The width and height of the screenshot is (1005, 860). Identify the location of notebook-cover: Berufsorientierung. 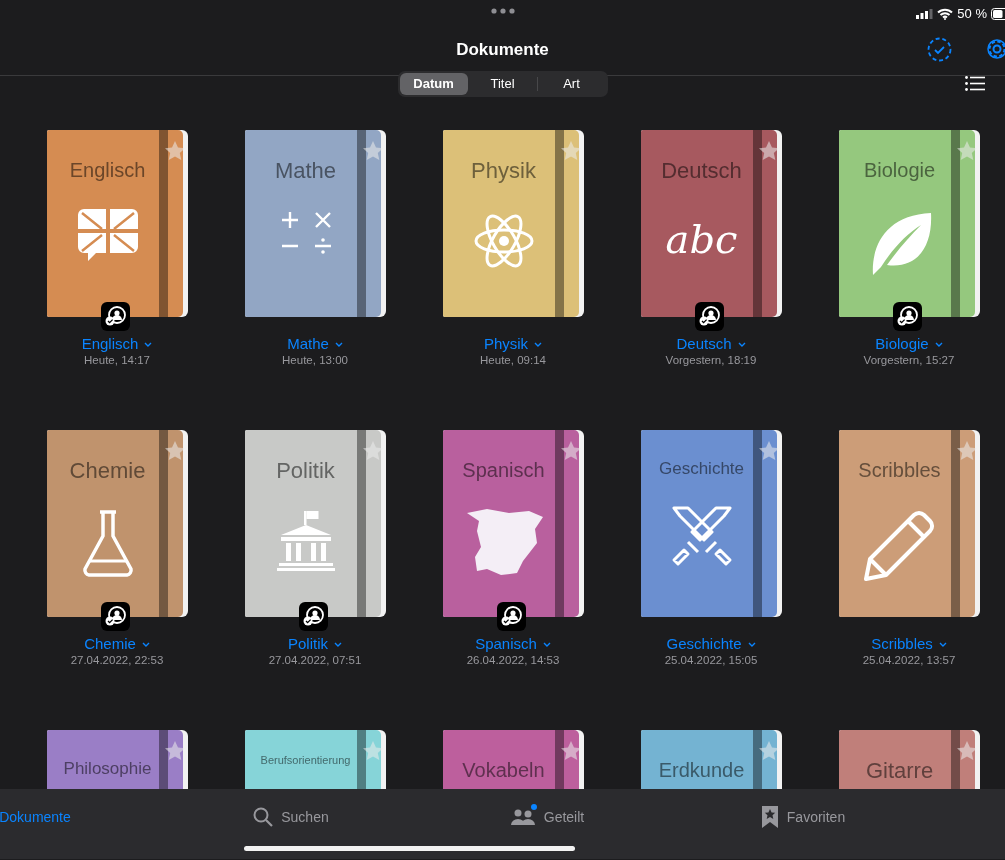
(315, 759).